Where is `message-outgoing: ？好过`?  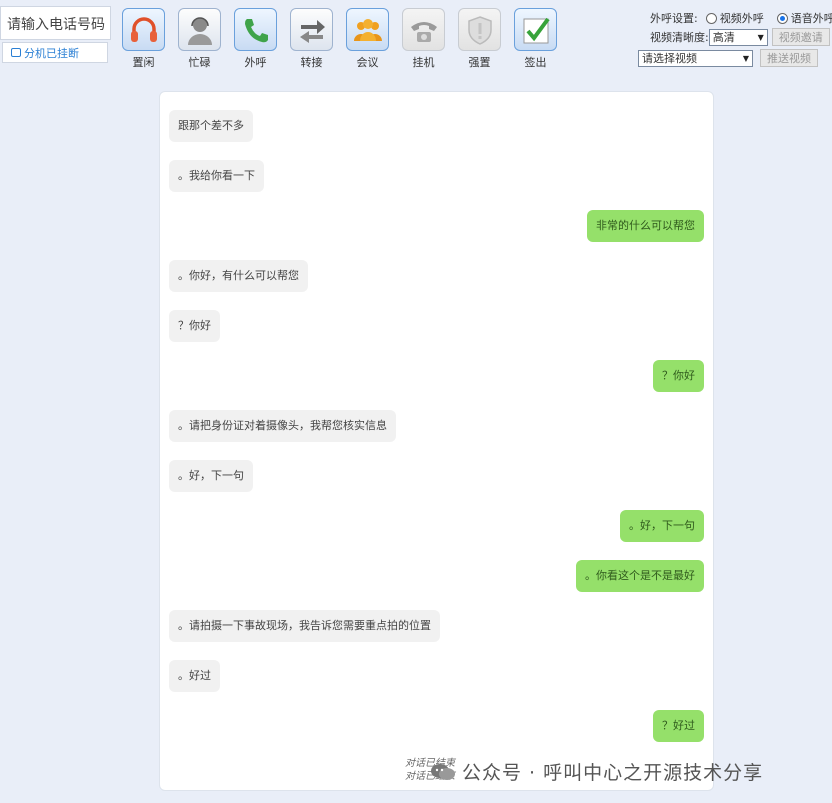
message-outgoing: ？好过 is located at coordinates (678, 726).